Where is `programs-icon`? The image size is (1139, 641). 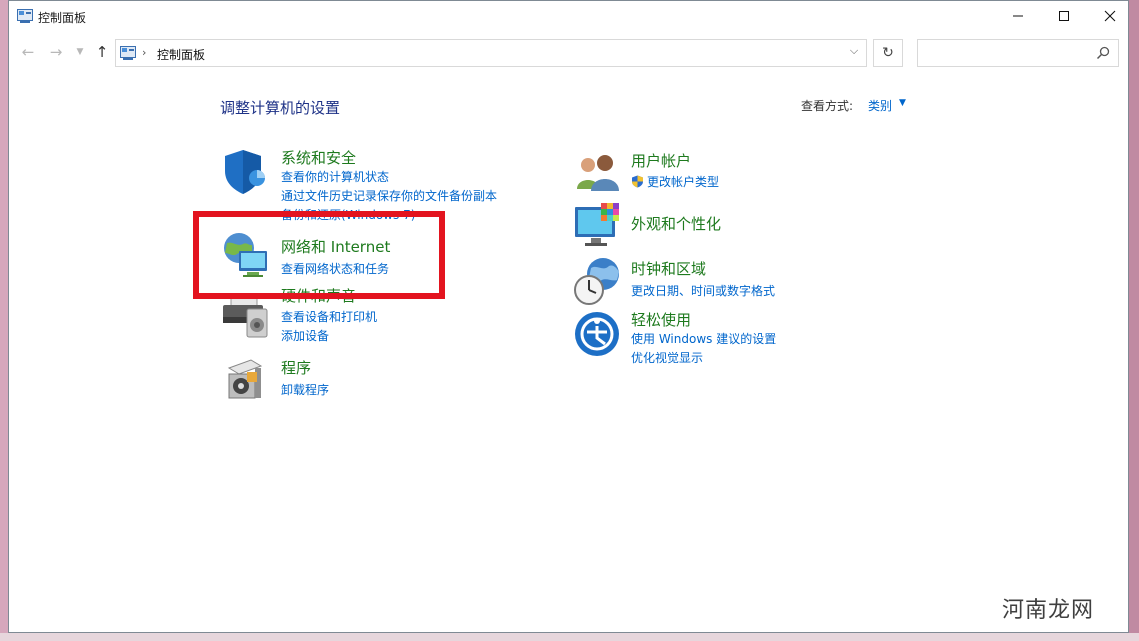
programs-icon is located at coordinates (245, 379).